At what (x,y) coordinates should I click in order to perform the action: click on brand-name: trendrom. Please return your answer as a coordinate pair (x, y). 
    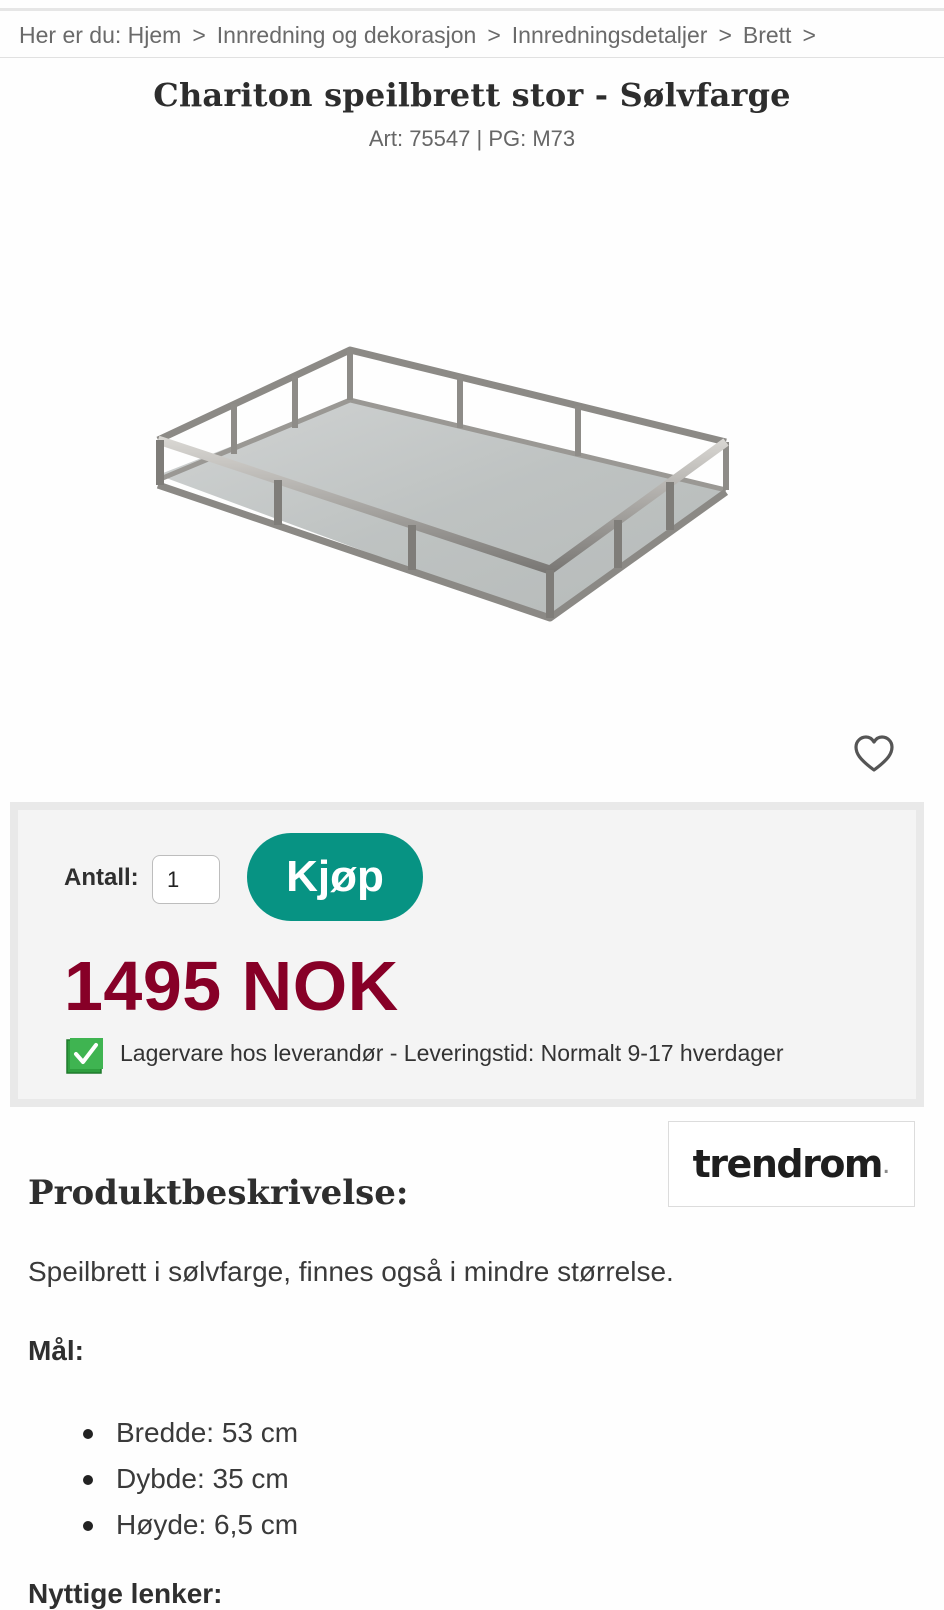
    Looking at the image, I should click on (788, 1164).